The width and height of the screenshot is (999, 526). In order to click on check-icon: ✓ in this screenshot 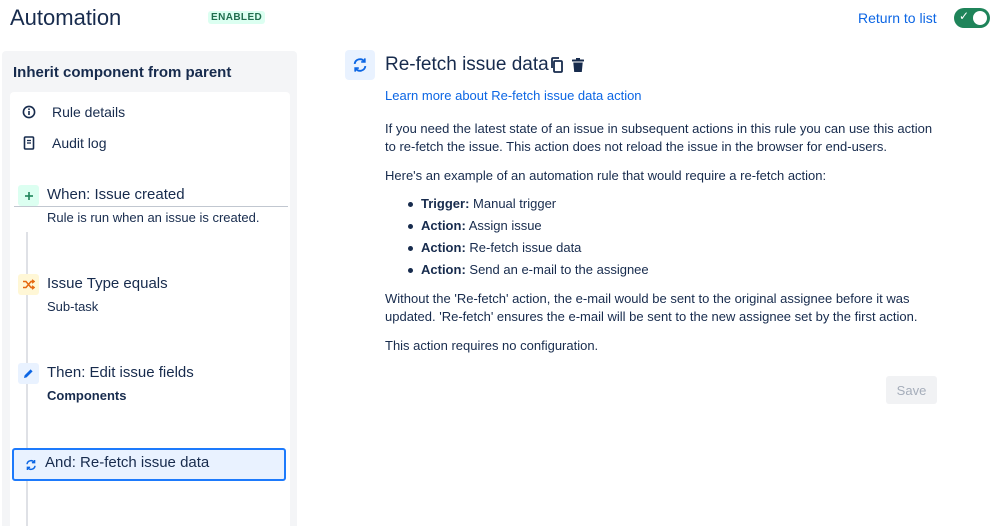, I will do `click(964, 16)`.